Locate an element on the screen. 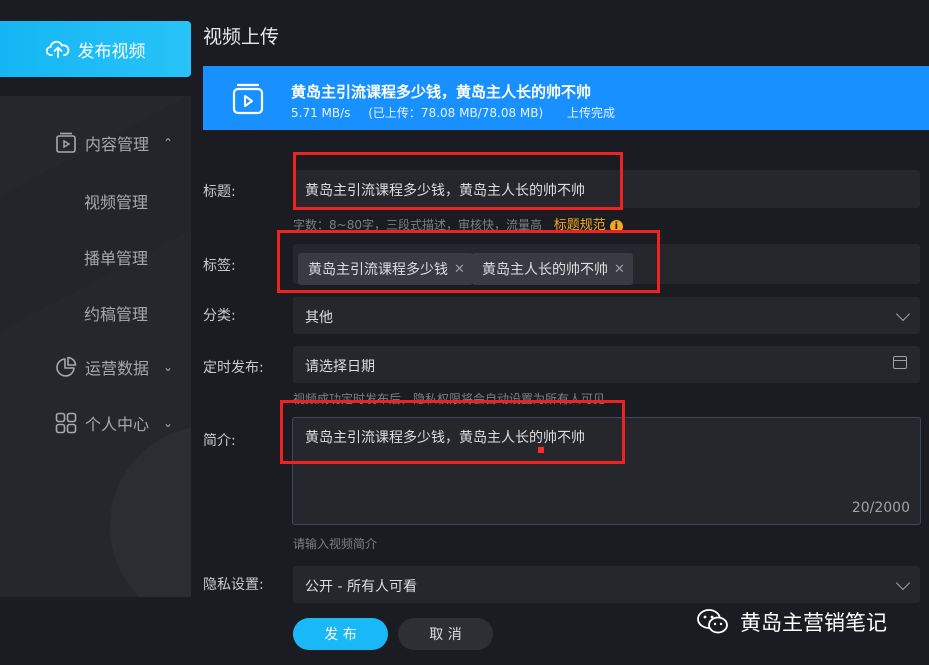  publish-video-label: 发布视频 is located at coordinates (111, 51).